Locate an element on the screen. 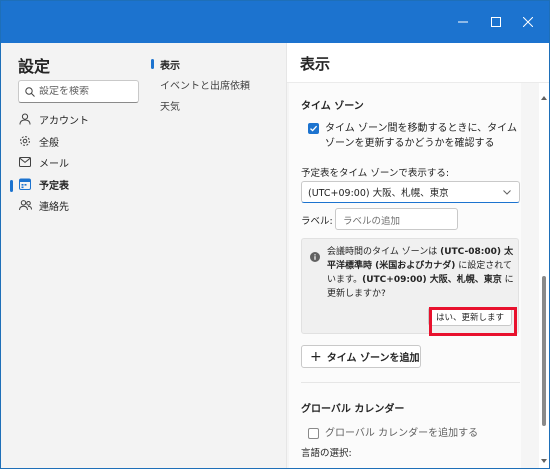 The height and width of the screenshot is (469, 550). timezone-select: (UTC+09:00) 大阪、札幌、東京 is located at coordinates (410, 192).